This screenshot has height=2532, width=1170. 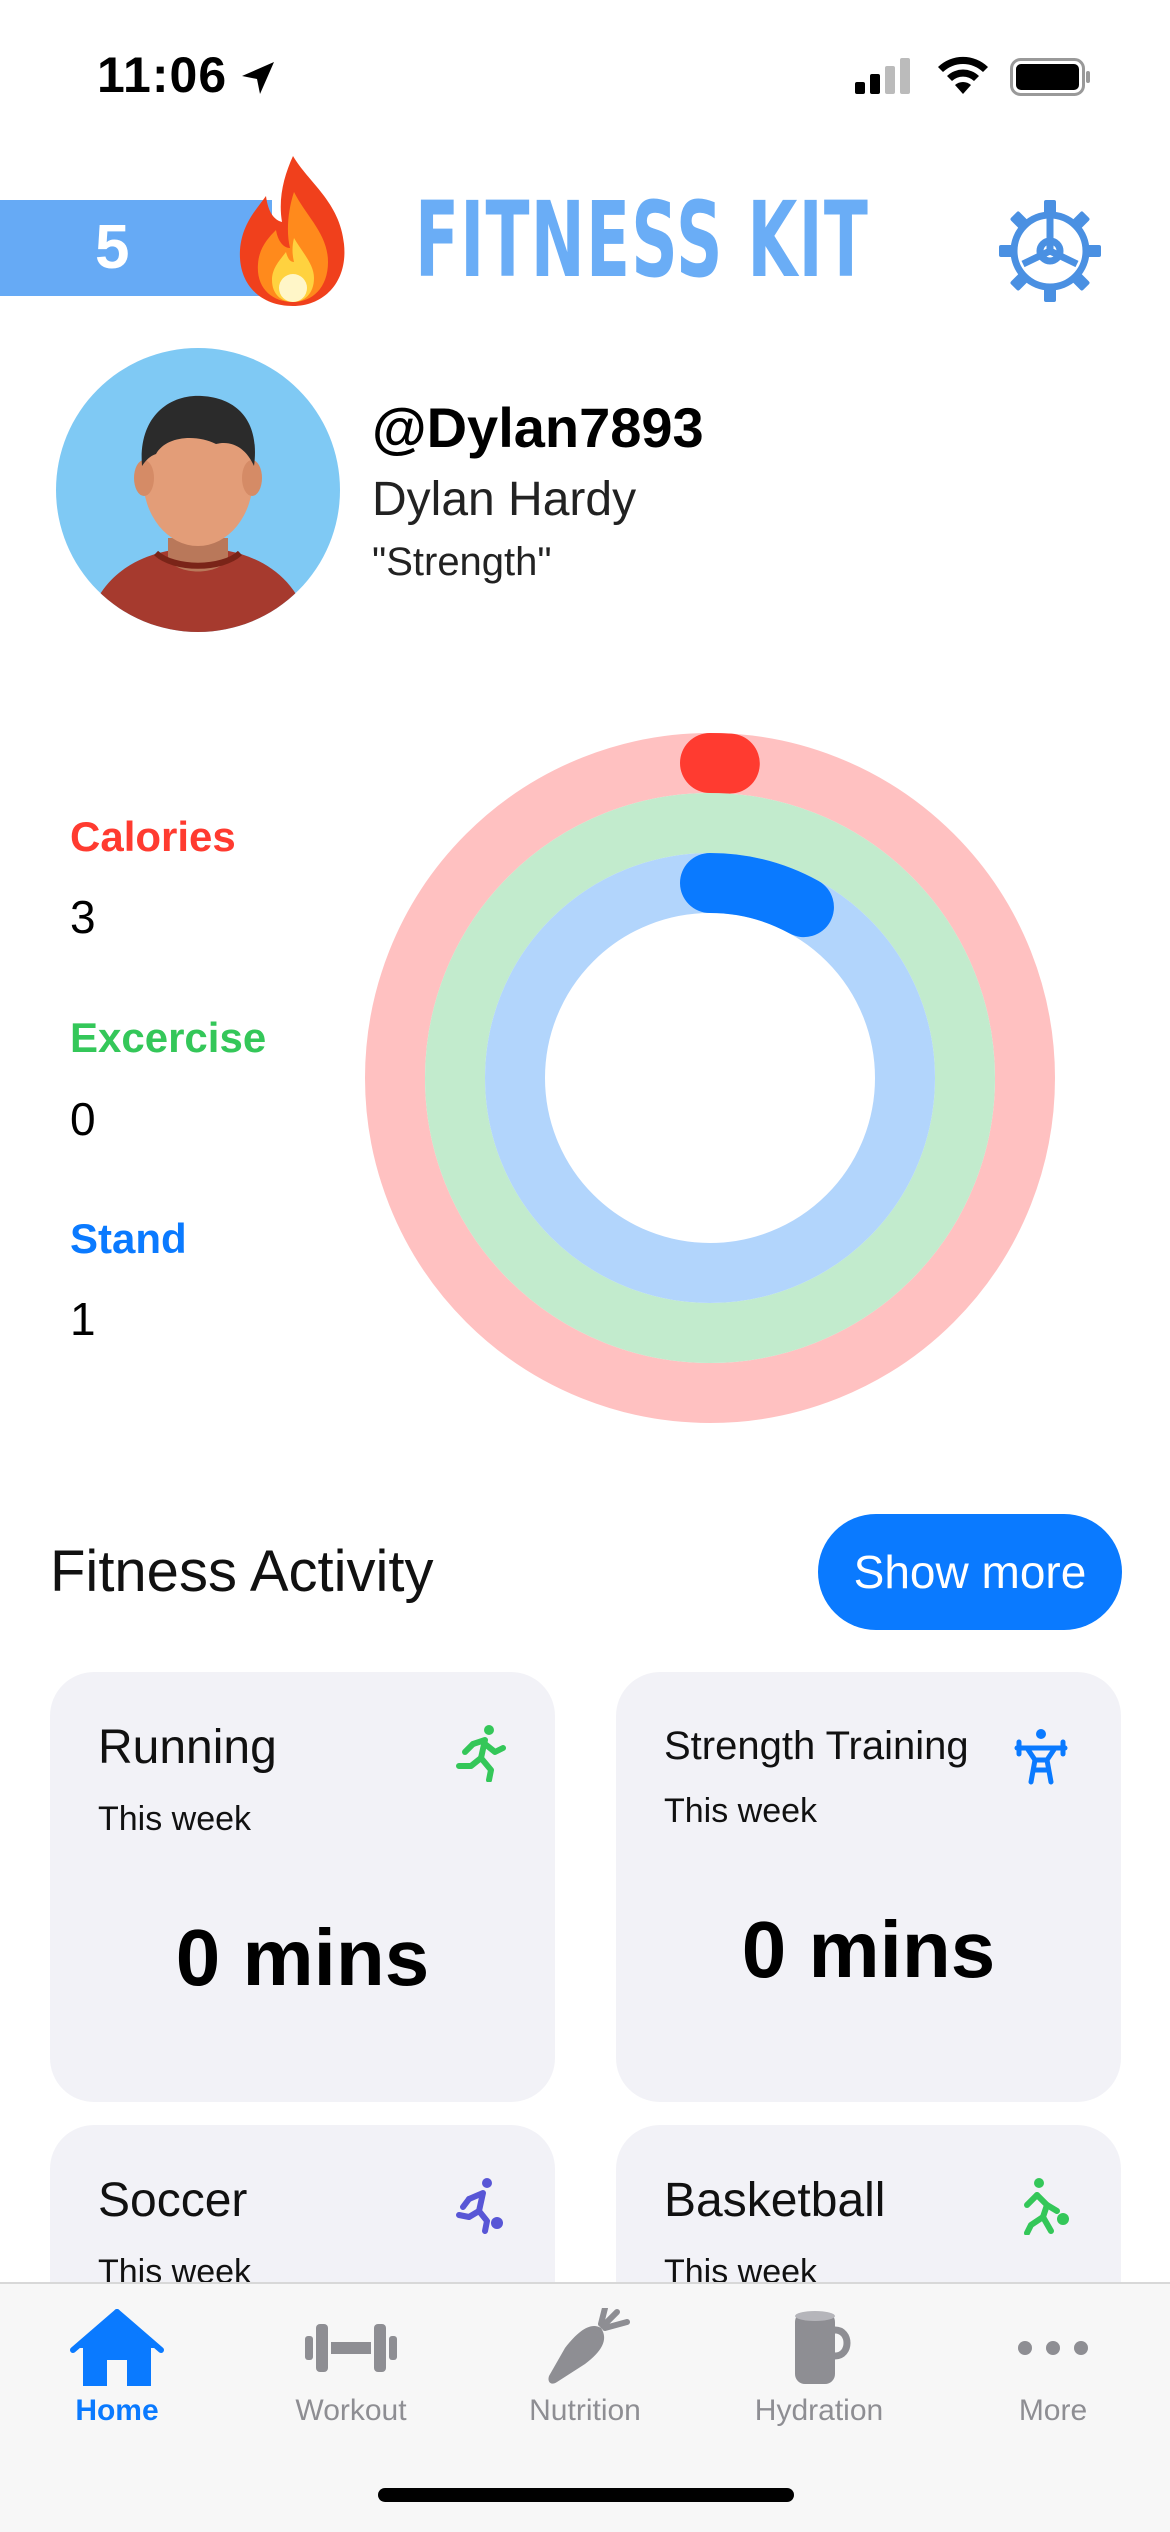 What do you see at coordinates (153, 836) in the screenshot?
I see `calories-label: Calories` at bounding box center [153, 836].